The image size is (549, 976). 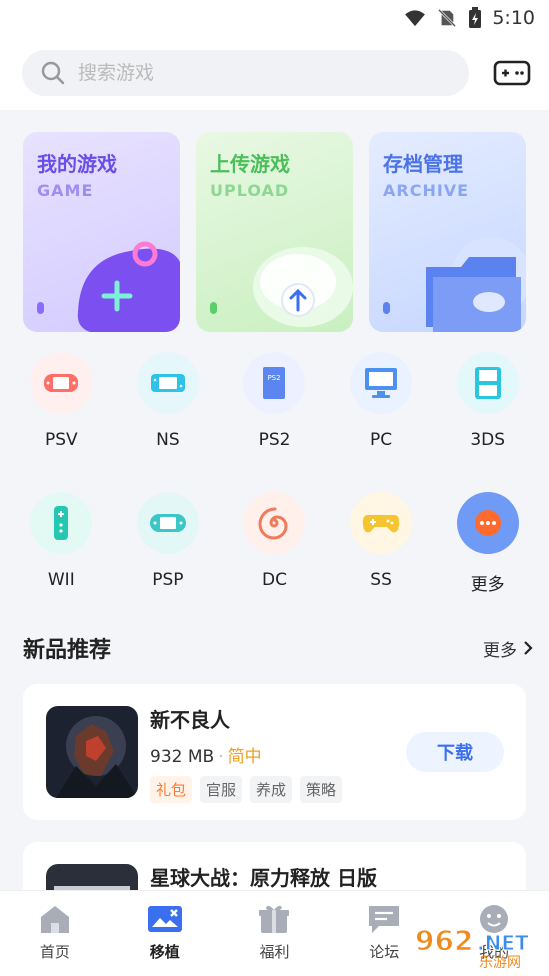 I want to click on platform-label: 更多, so click(x=487, y=585).